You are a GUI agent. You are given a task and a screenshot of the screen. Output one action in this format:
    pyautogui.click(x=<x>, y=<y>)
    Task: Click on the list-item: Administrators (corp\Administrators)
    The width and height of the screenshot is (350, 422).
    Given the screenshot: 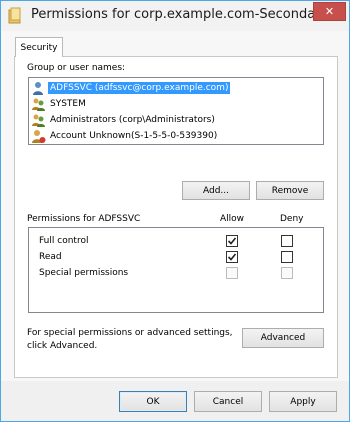 What is the action you would take?
    pyautogui.click(x=177, y=120)
    